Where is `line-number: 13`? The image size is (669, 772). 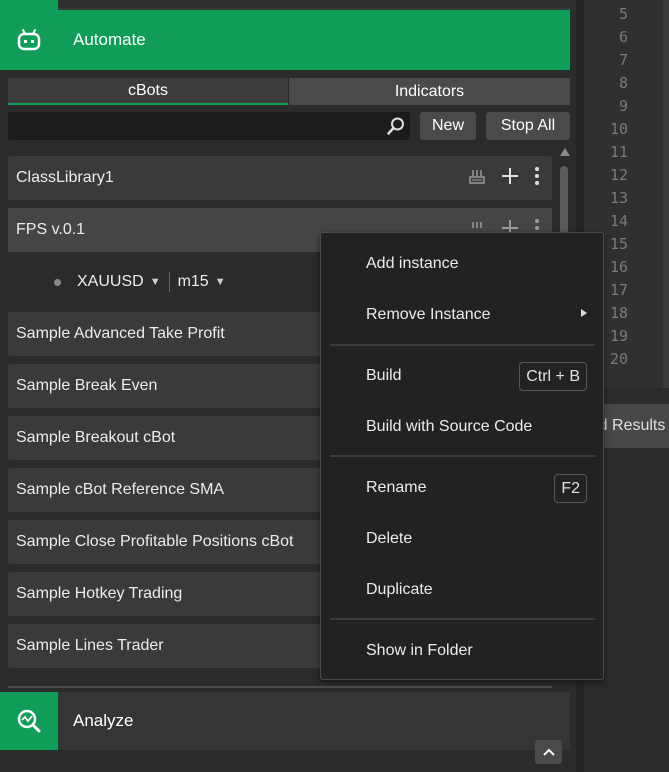 line-number: 13 is located at coordinates (618, 198).